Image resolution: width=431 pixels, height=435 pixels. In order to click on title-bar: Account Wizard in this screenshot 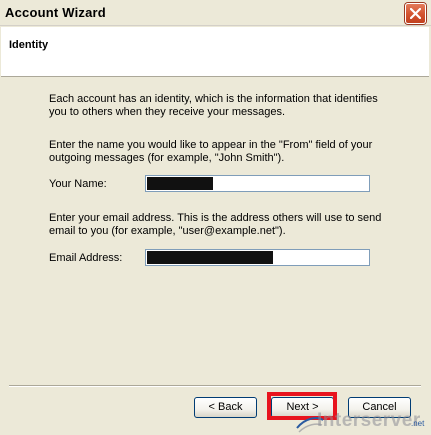, I will do `click(215, 13)`.